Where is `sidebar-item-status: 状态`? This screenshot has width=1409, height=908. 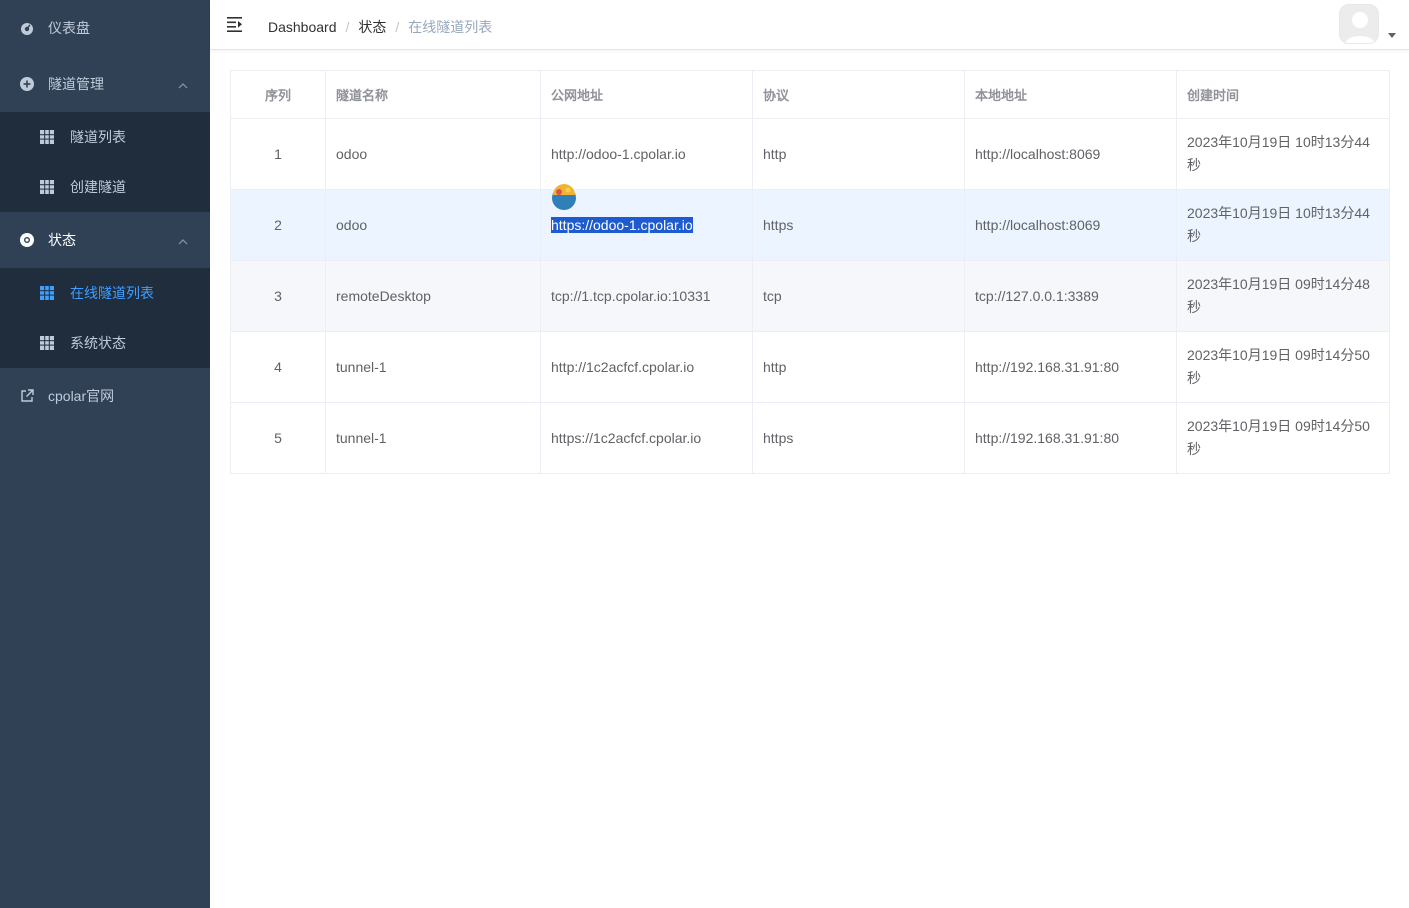 sidebar-item-status: 状态 is located at coordinates (105, 240).